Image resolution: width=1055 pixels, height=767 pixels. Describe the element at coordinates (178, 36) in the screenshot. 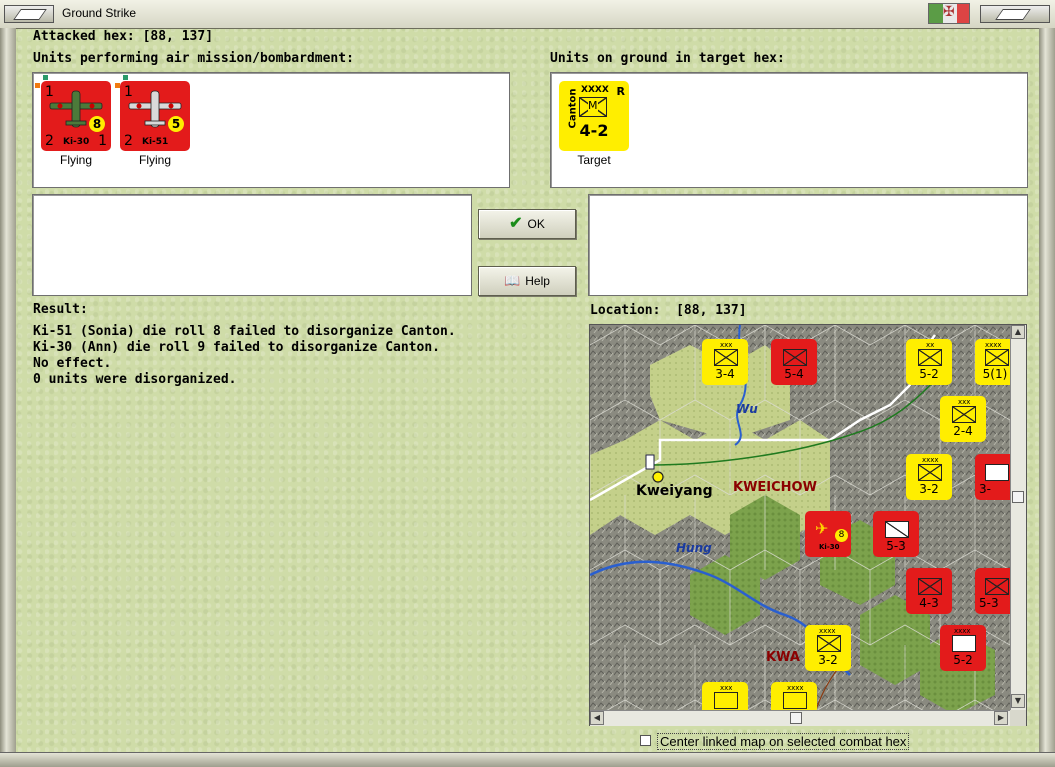

I see `attacked-hex-value: [88, 137]` at that location.